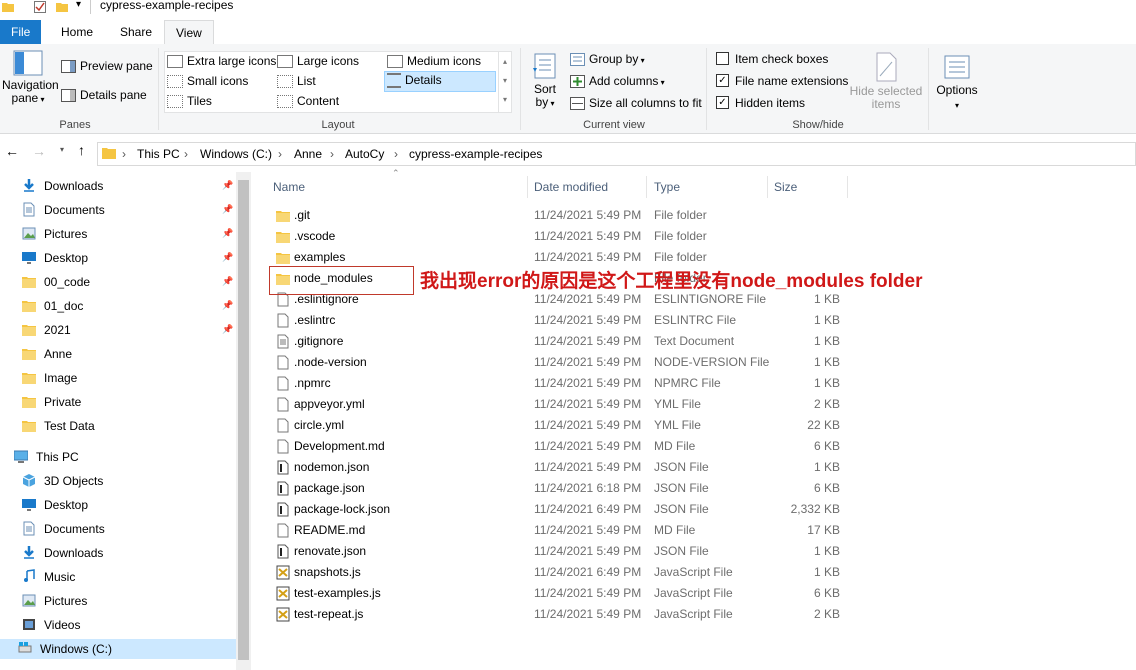  Describe the element at coordinates (30, 78) in the screenshot. I see `navigation-pane-button: Navigation pane ▾` at that location.